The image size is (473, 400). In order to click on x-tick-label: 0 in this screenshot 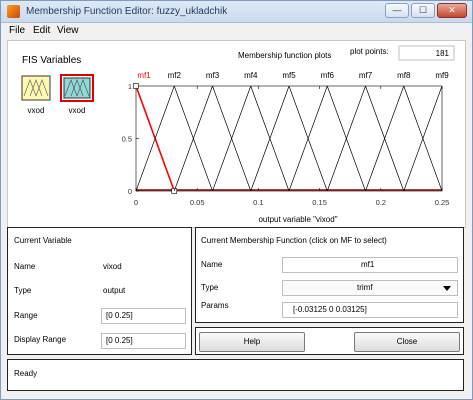, I will do `click(136, 202)`.